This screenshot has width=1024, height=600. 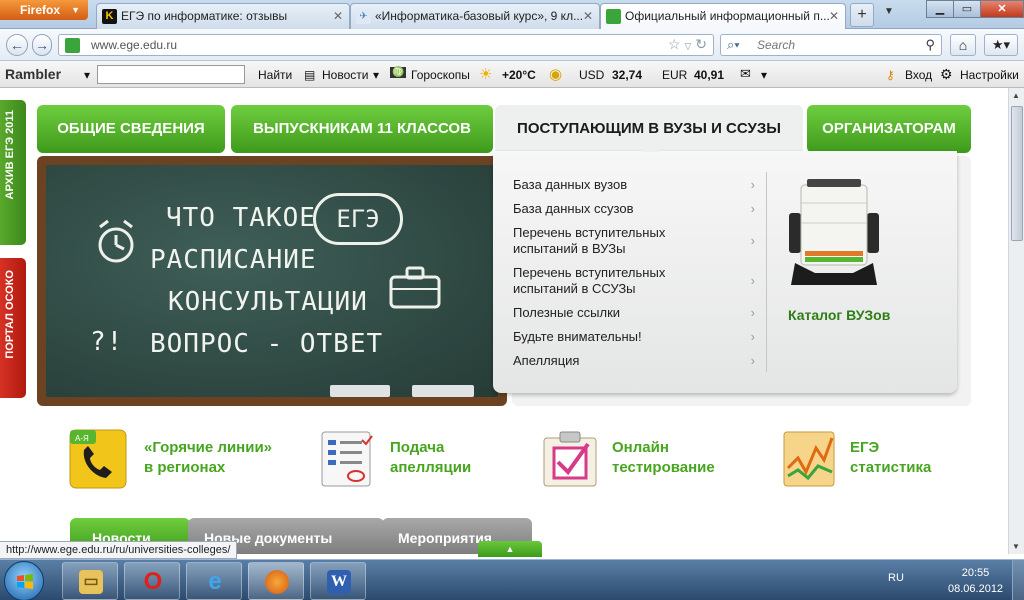 I want to click on list-all-tabs-icon: ▼, so click(x=889, y=11).